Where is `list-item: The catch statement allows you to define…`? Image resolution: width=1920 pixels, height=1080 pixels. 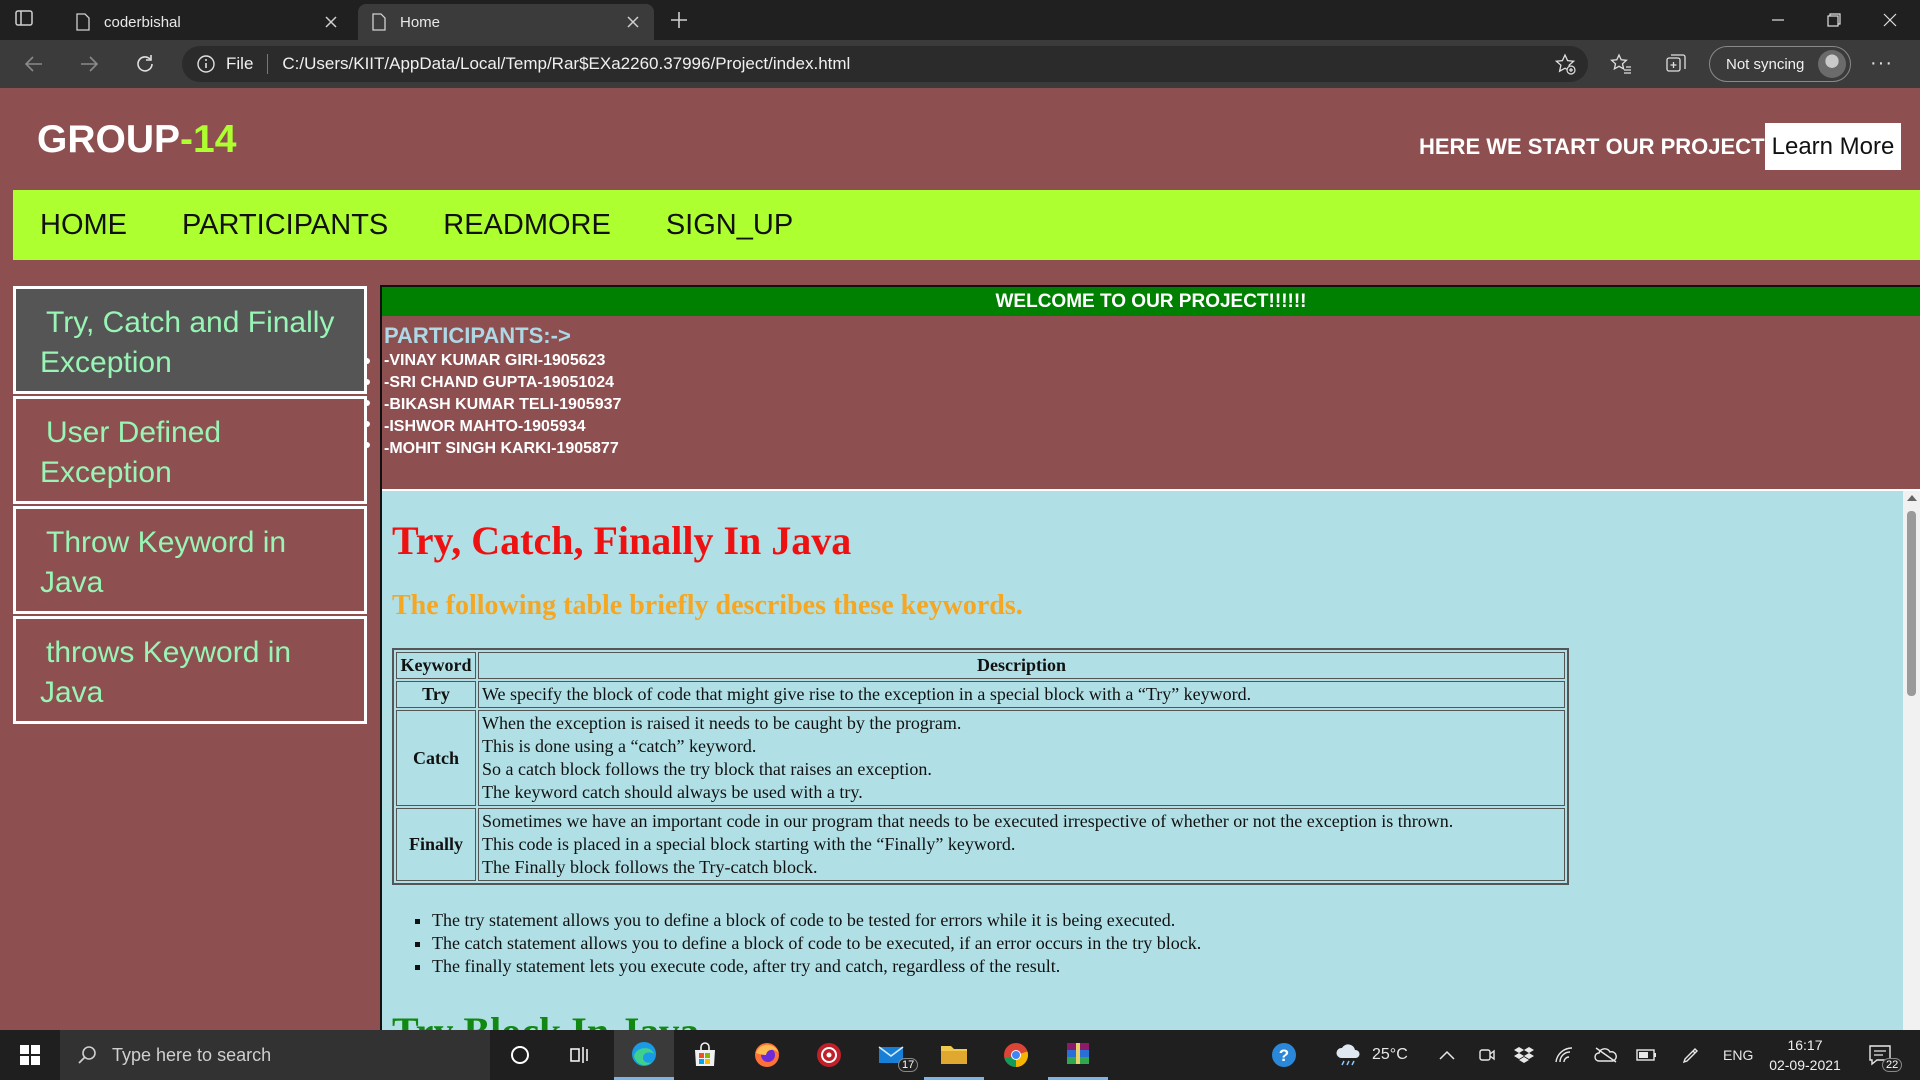 list-item: The catch statement allows you to define… is located at coordinates (1176, 943).